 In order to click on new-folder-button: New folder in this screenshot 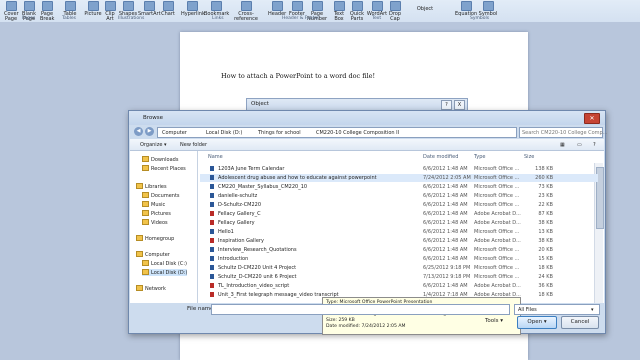, I will do `click(193, 145)`.